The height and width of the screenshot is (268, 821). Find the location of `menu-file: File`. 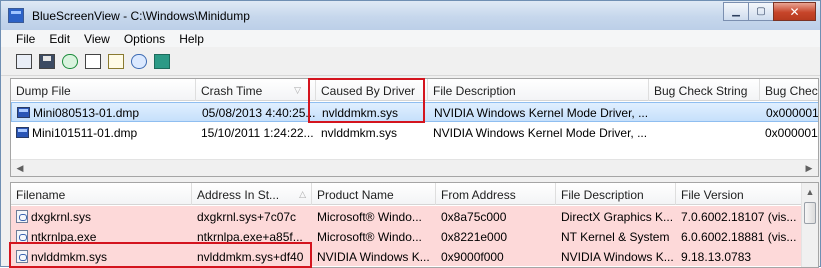

menu-file: File is located at coordinates (21, 39).